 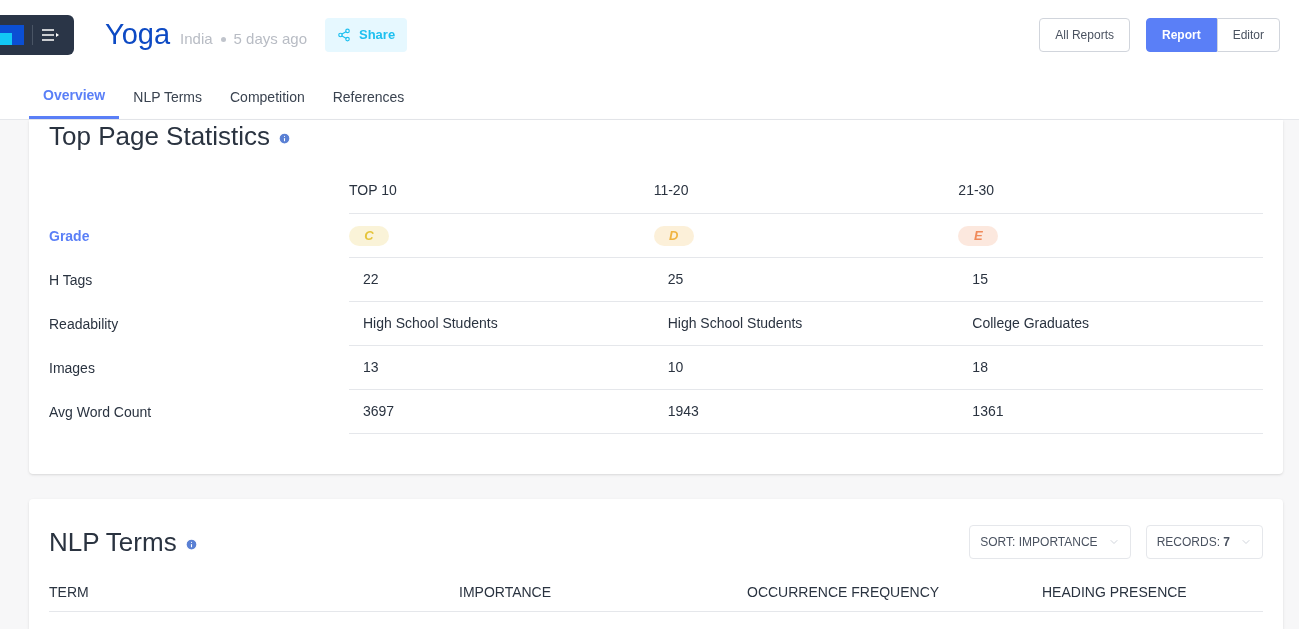 I want to click on section-title: Top Page Statistics, so click(x=160, y=136).